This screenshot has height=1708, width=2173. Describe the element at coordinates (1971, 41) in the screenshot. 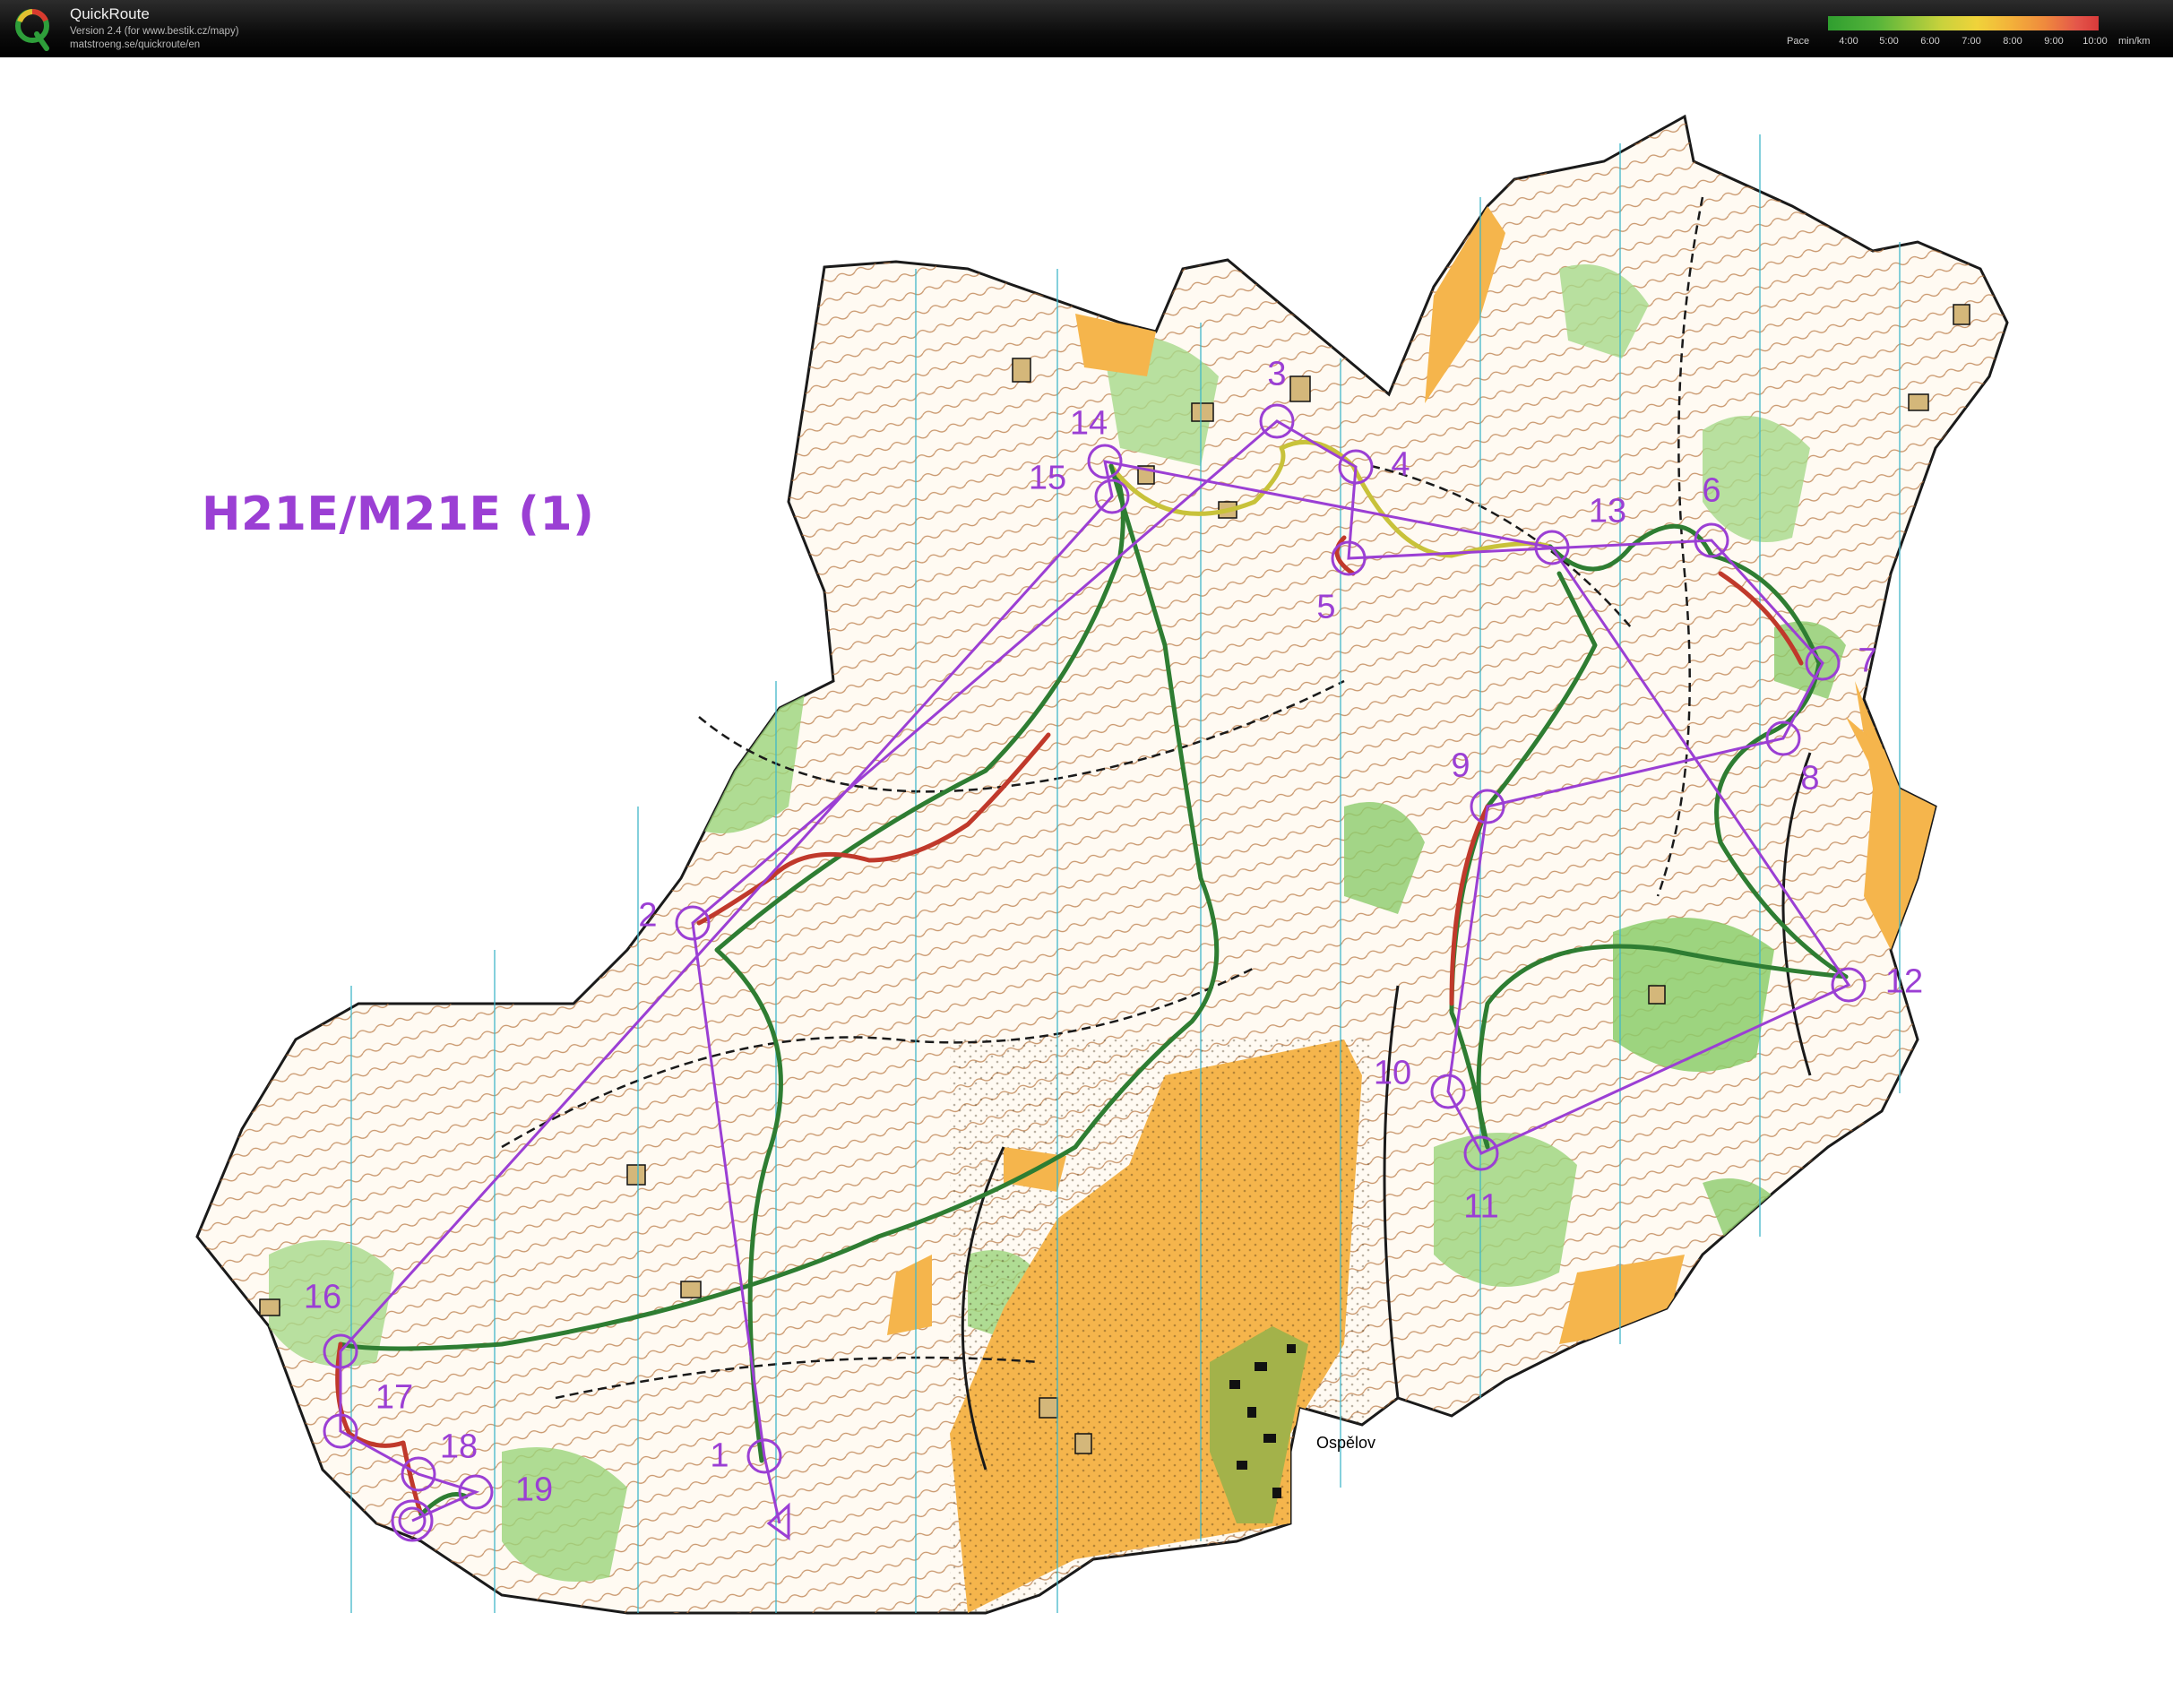

I see `pace-tick-label: 7:00` at that location.